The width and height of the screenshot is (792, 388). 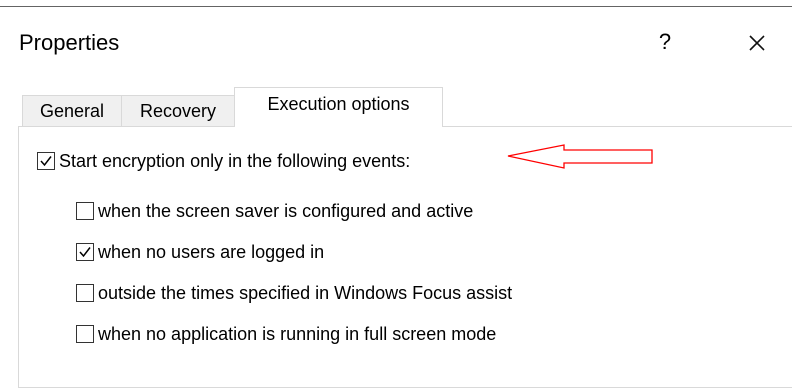 I want to click on tab-recovery: Recovery, so click(x=178, y=110).